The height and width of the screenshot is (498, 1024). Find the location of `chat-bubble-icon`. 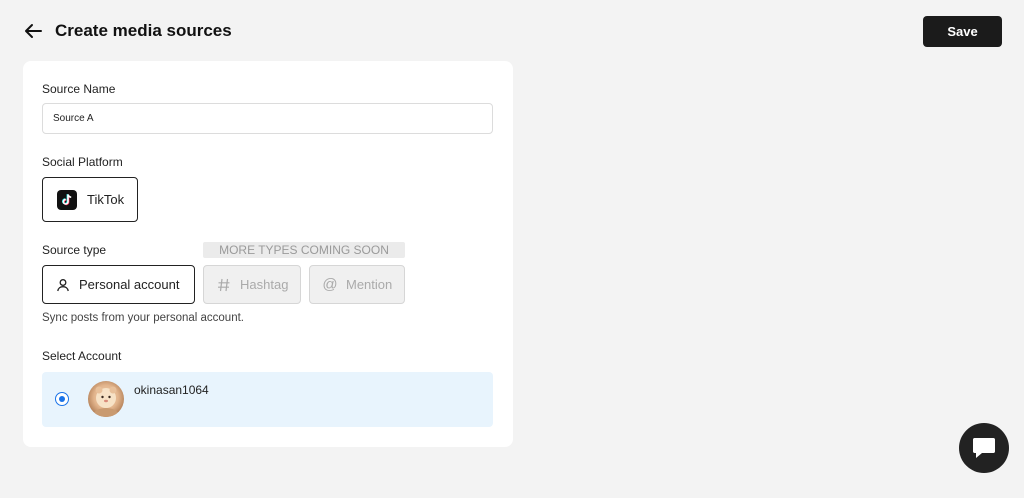

chat-bubble-icon is located at coordinates (984, 448).